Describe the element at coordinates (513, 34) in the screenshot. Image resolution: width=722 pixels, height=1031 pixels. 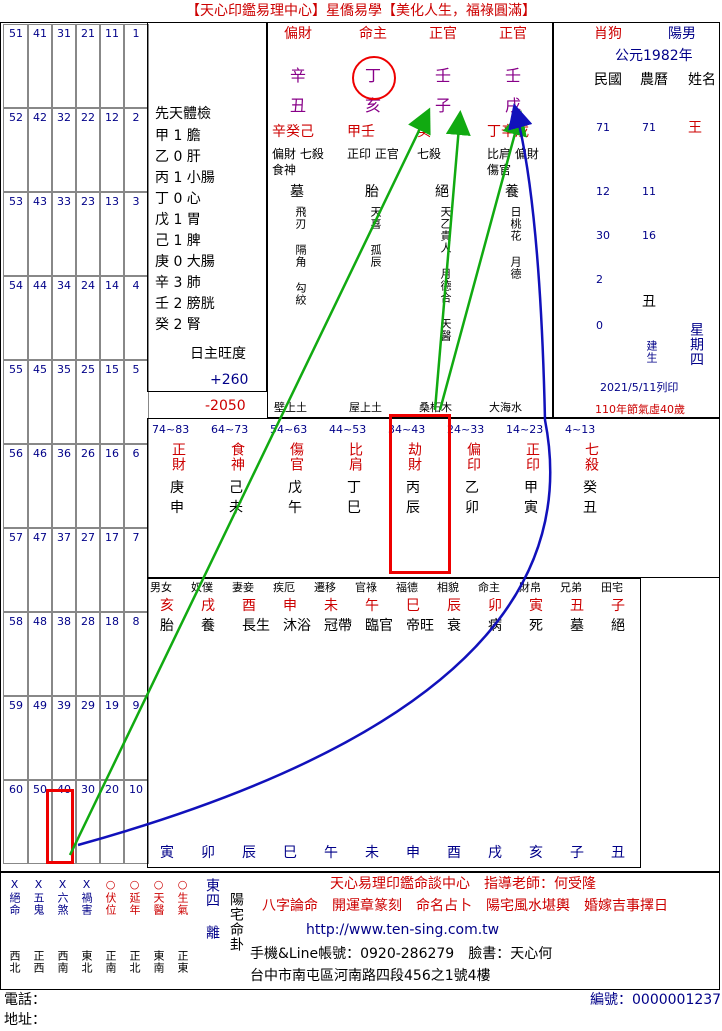
I see `pillar-header: 正官` at that location.